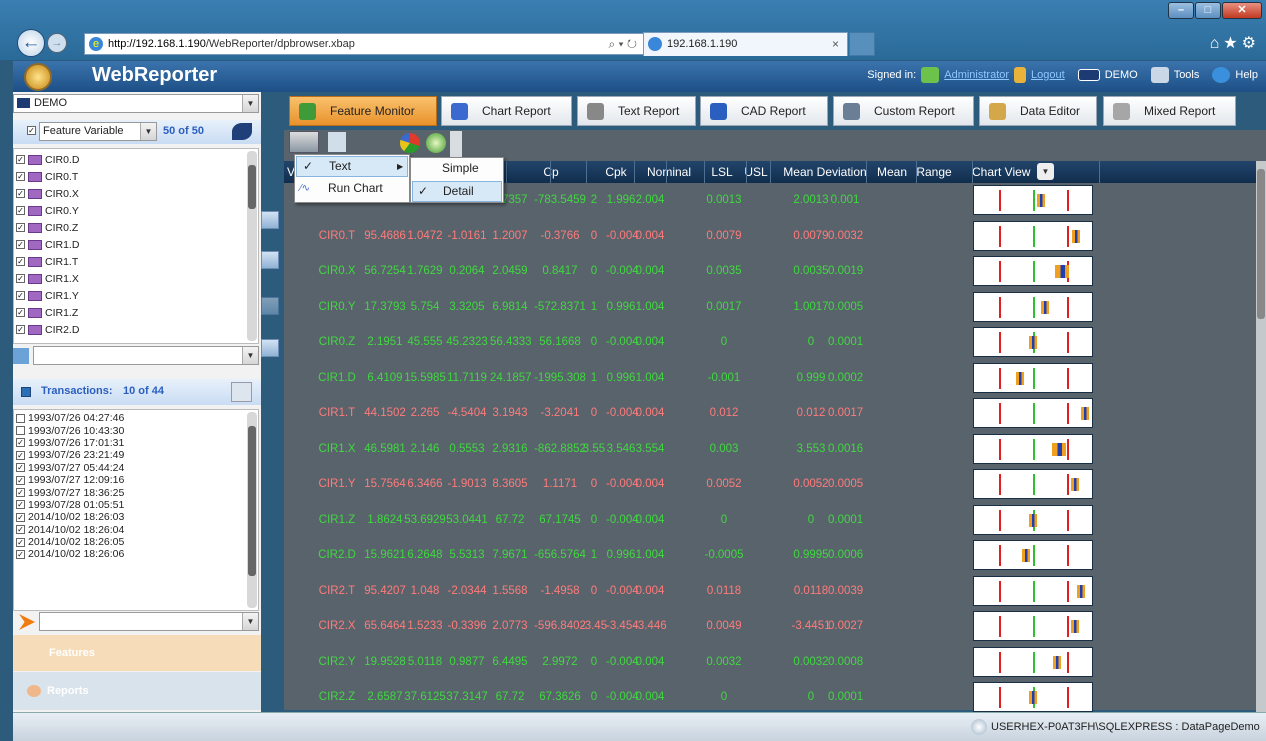 This screenshot has height=741, width=1266. What do you see at coordinates (136, 542) in the screenshot?
I see `transaction-list-item: ✓ 2014/10/02 18:26:05` at bounding box center [136, 542].